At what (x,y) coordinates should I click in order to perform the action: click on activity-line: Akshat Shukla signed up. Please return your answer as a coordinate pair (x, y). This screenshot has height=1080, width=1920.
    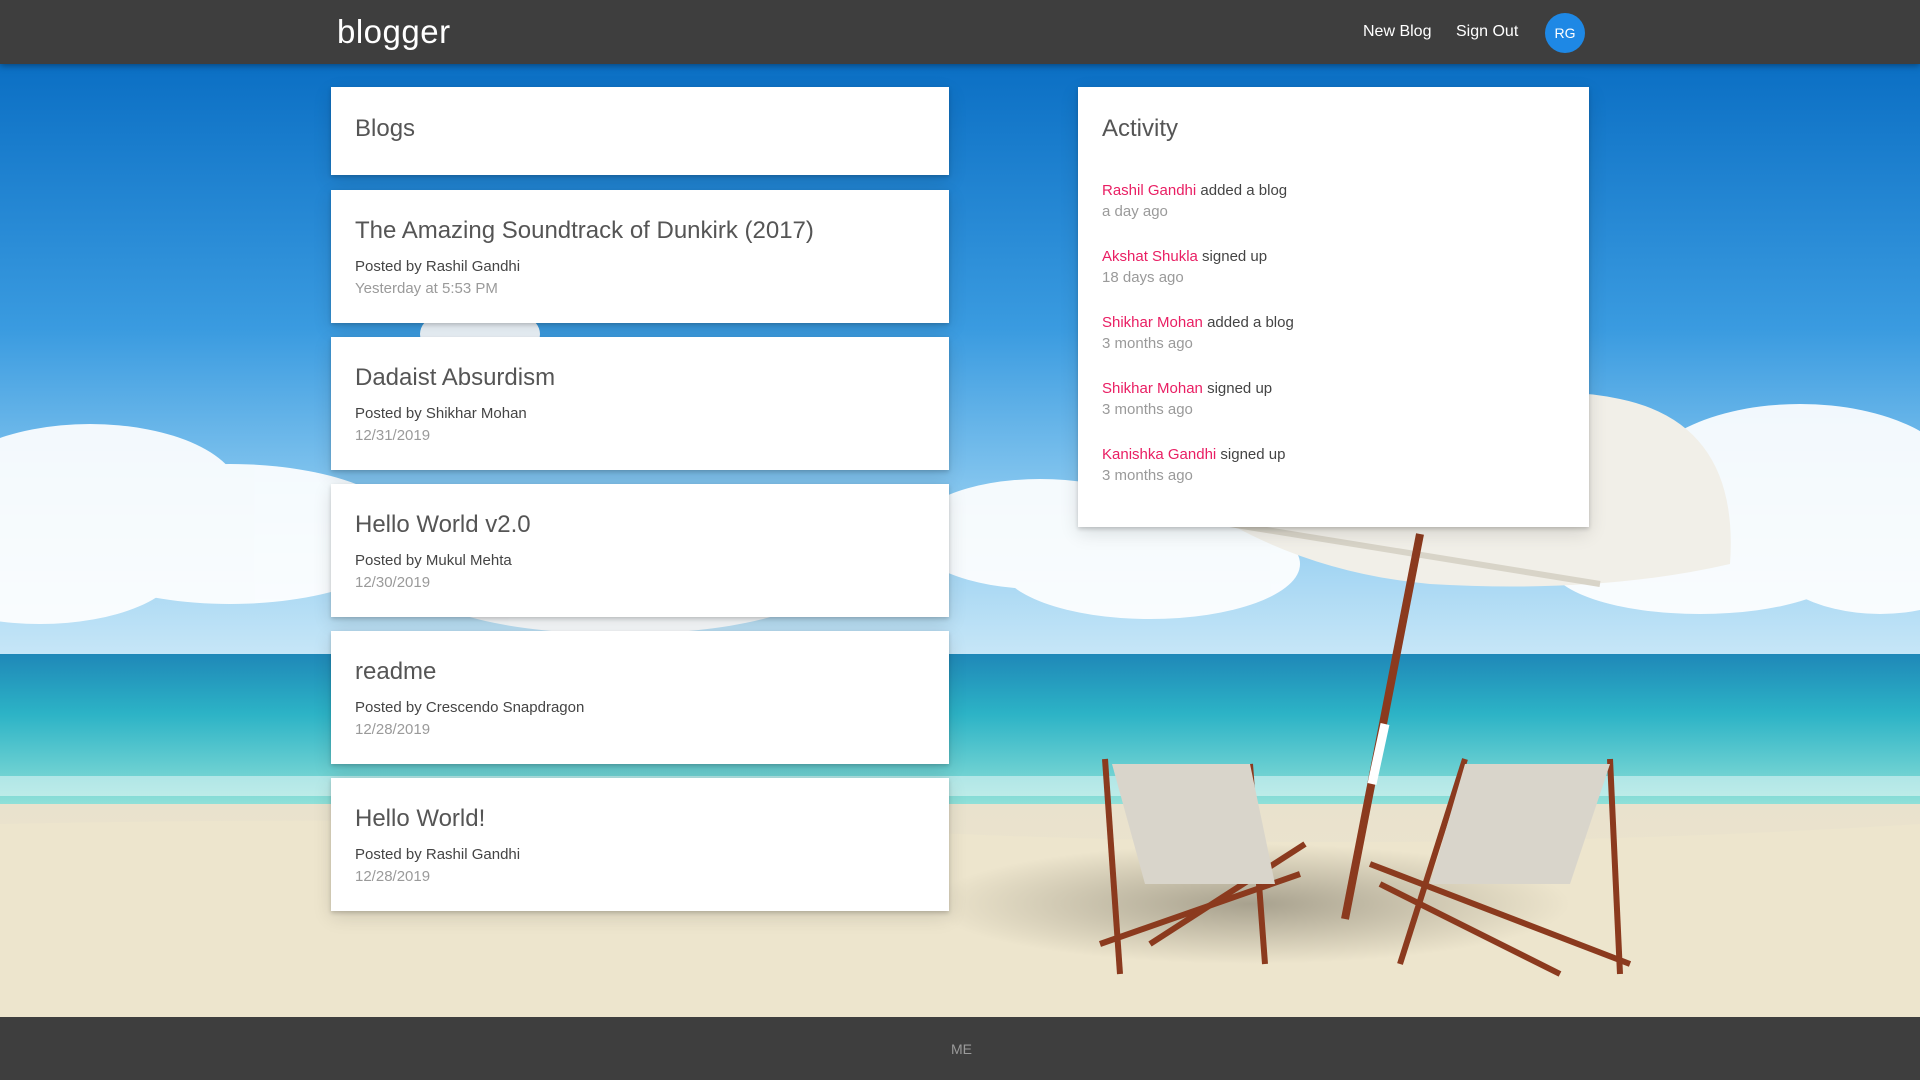
    Looking at the image, I should click on (1184, 256).